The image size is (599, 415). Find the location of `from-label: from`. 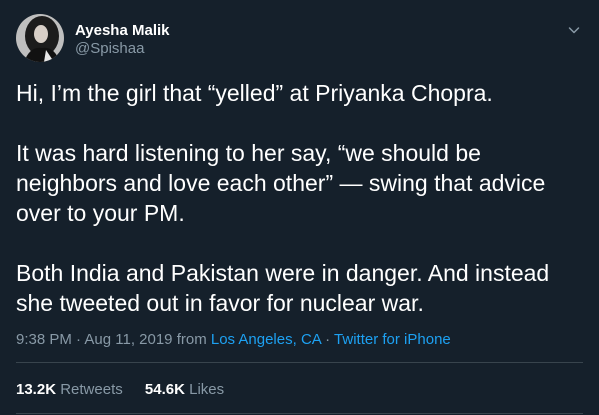

from-label: from is located at coordinates (191, 339).